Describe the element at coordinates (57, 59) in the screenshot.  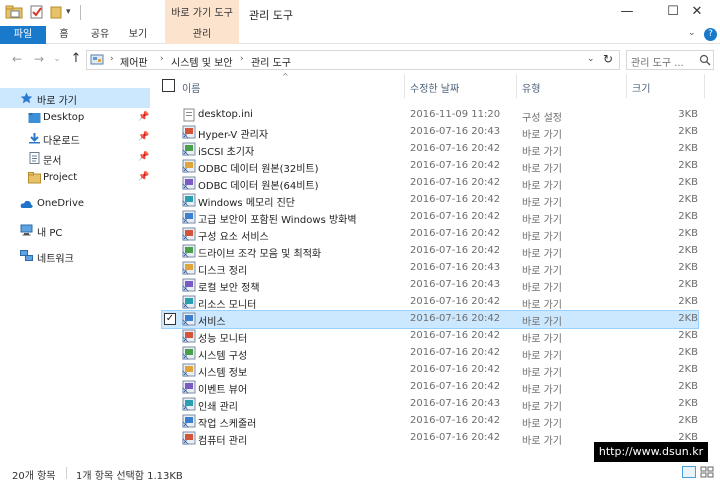
I see `recent-locations-icon: ⌄` at that location.